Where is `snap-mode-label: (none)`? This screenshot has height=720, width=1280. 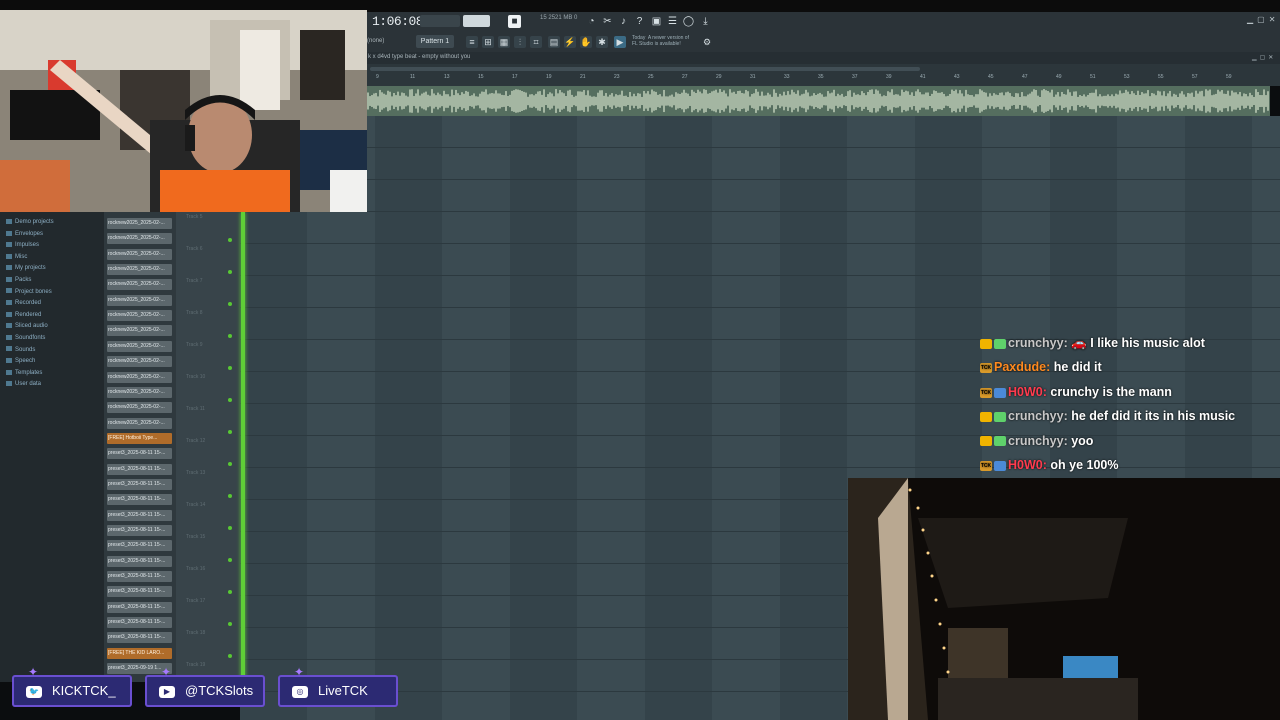 snap-mode-label: (none) is located at coordinates (375, 41).